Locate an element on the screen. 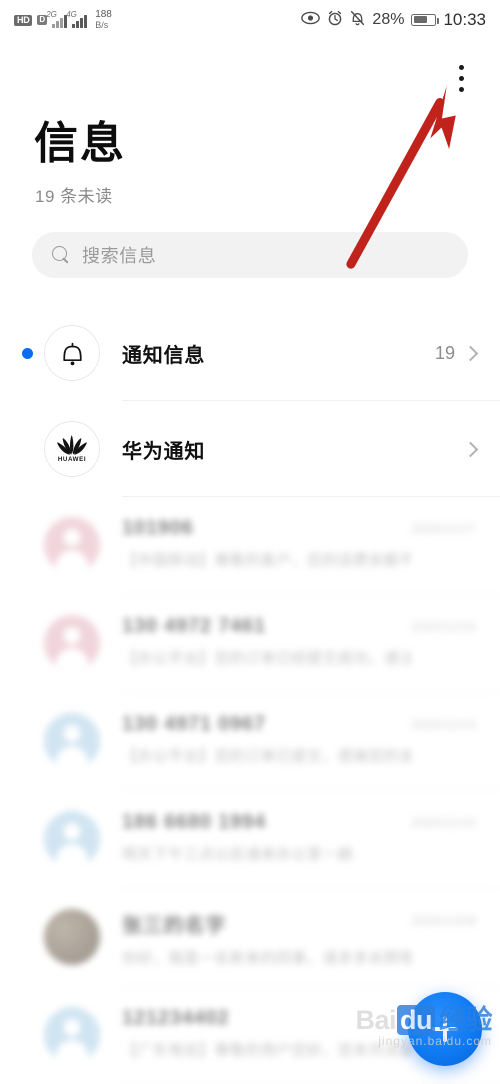  conversation-row: HUAWEI 华为通知 is located at coordinates (250, 449).